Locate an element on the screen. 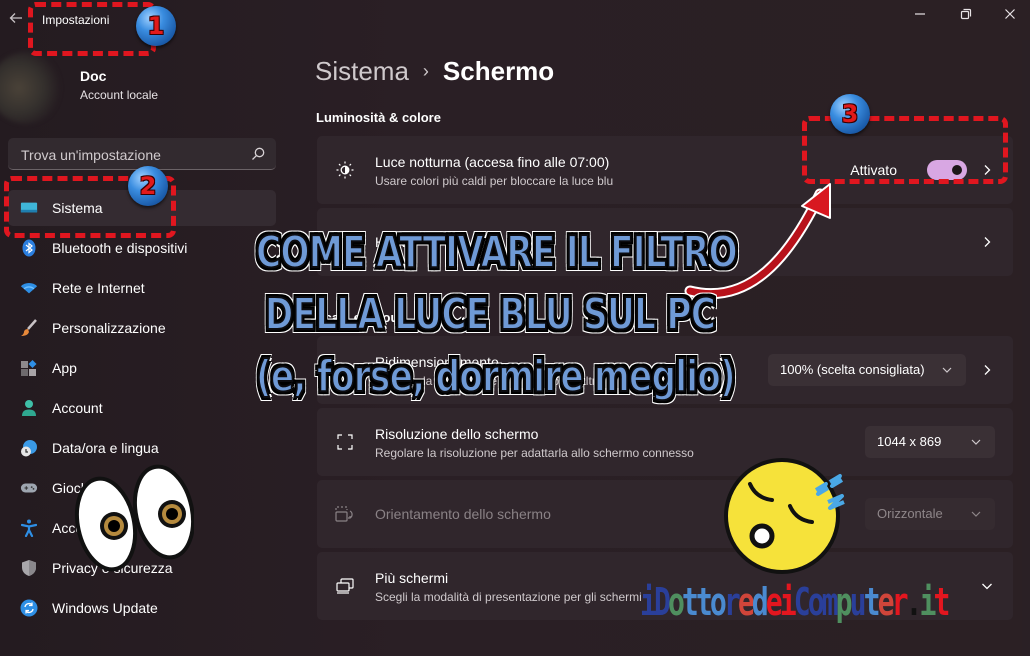 This screenshot has width=1030, height=656. section-title-scale-layout: Scala e layout is located at coordinates (359, 317).